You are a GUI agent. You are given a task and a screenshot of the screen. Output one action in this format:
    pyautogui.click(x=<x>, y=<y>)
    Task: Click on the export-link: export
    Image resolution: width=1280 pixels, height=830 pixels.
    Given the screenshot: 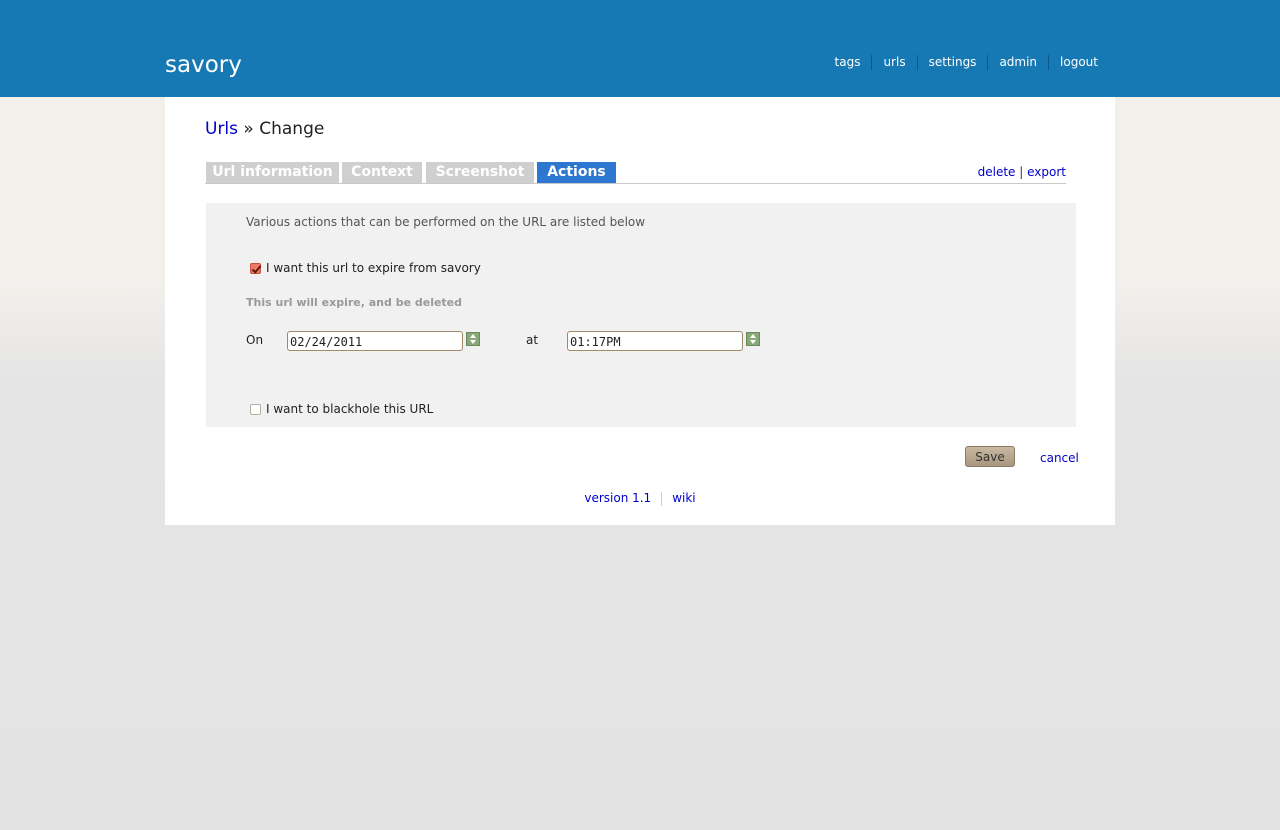 What is the action you would take?
    pyautogui.click(x=1046, y=172)
    